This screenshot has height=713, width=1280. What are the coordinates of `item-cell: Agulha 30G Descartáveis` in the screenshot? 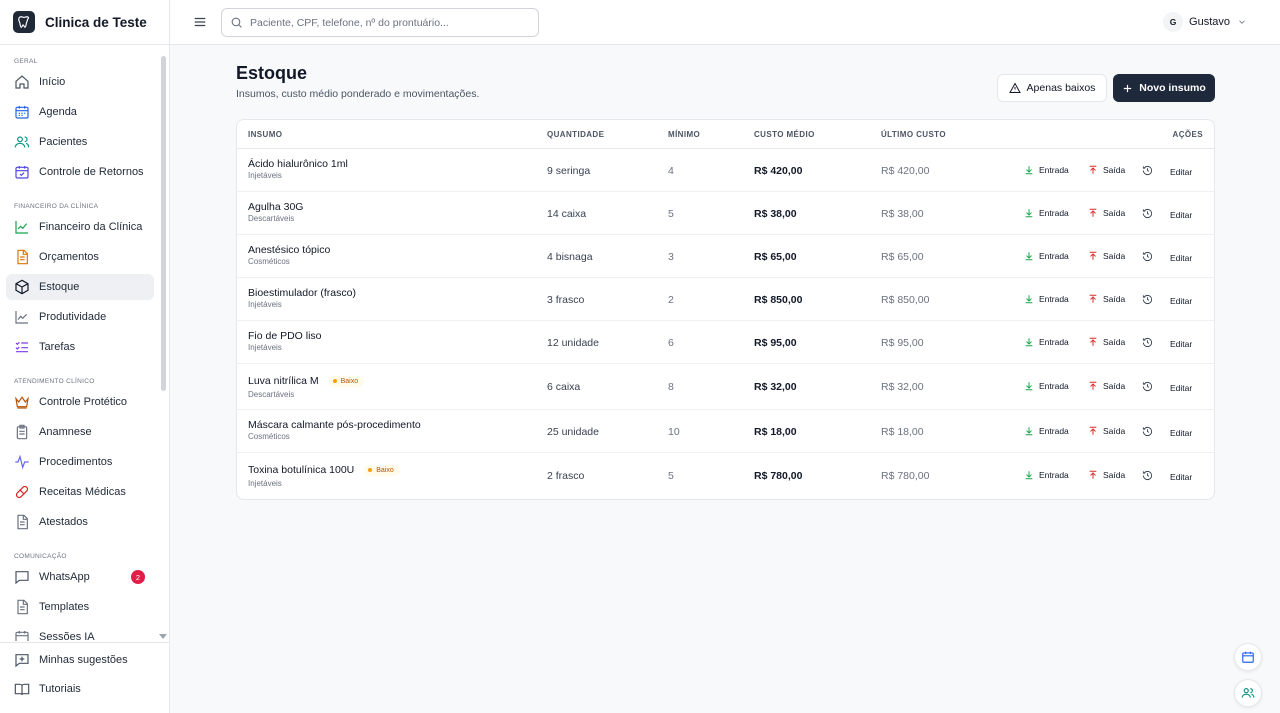 It's located at (275, 212).